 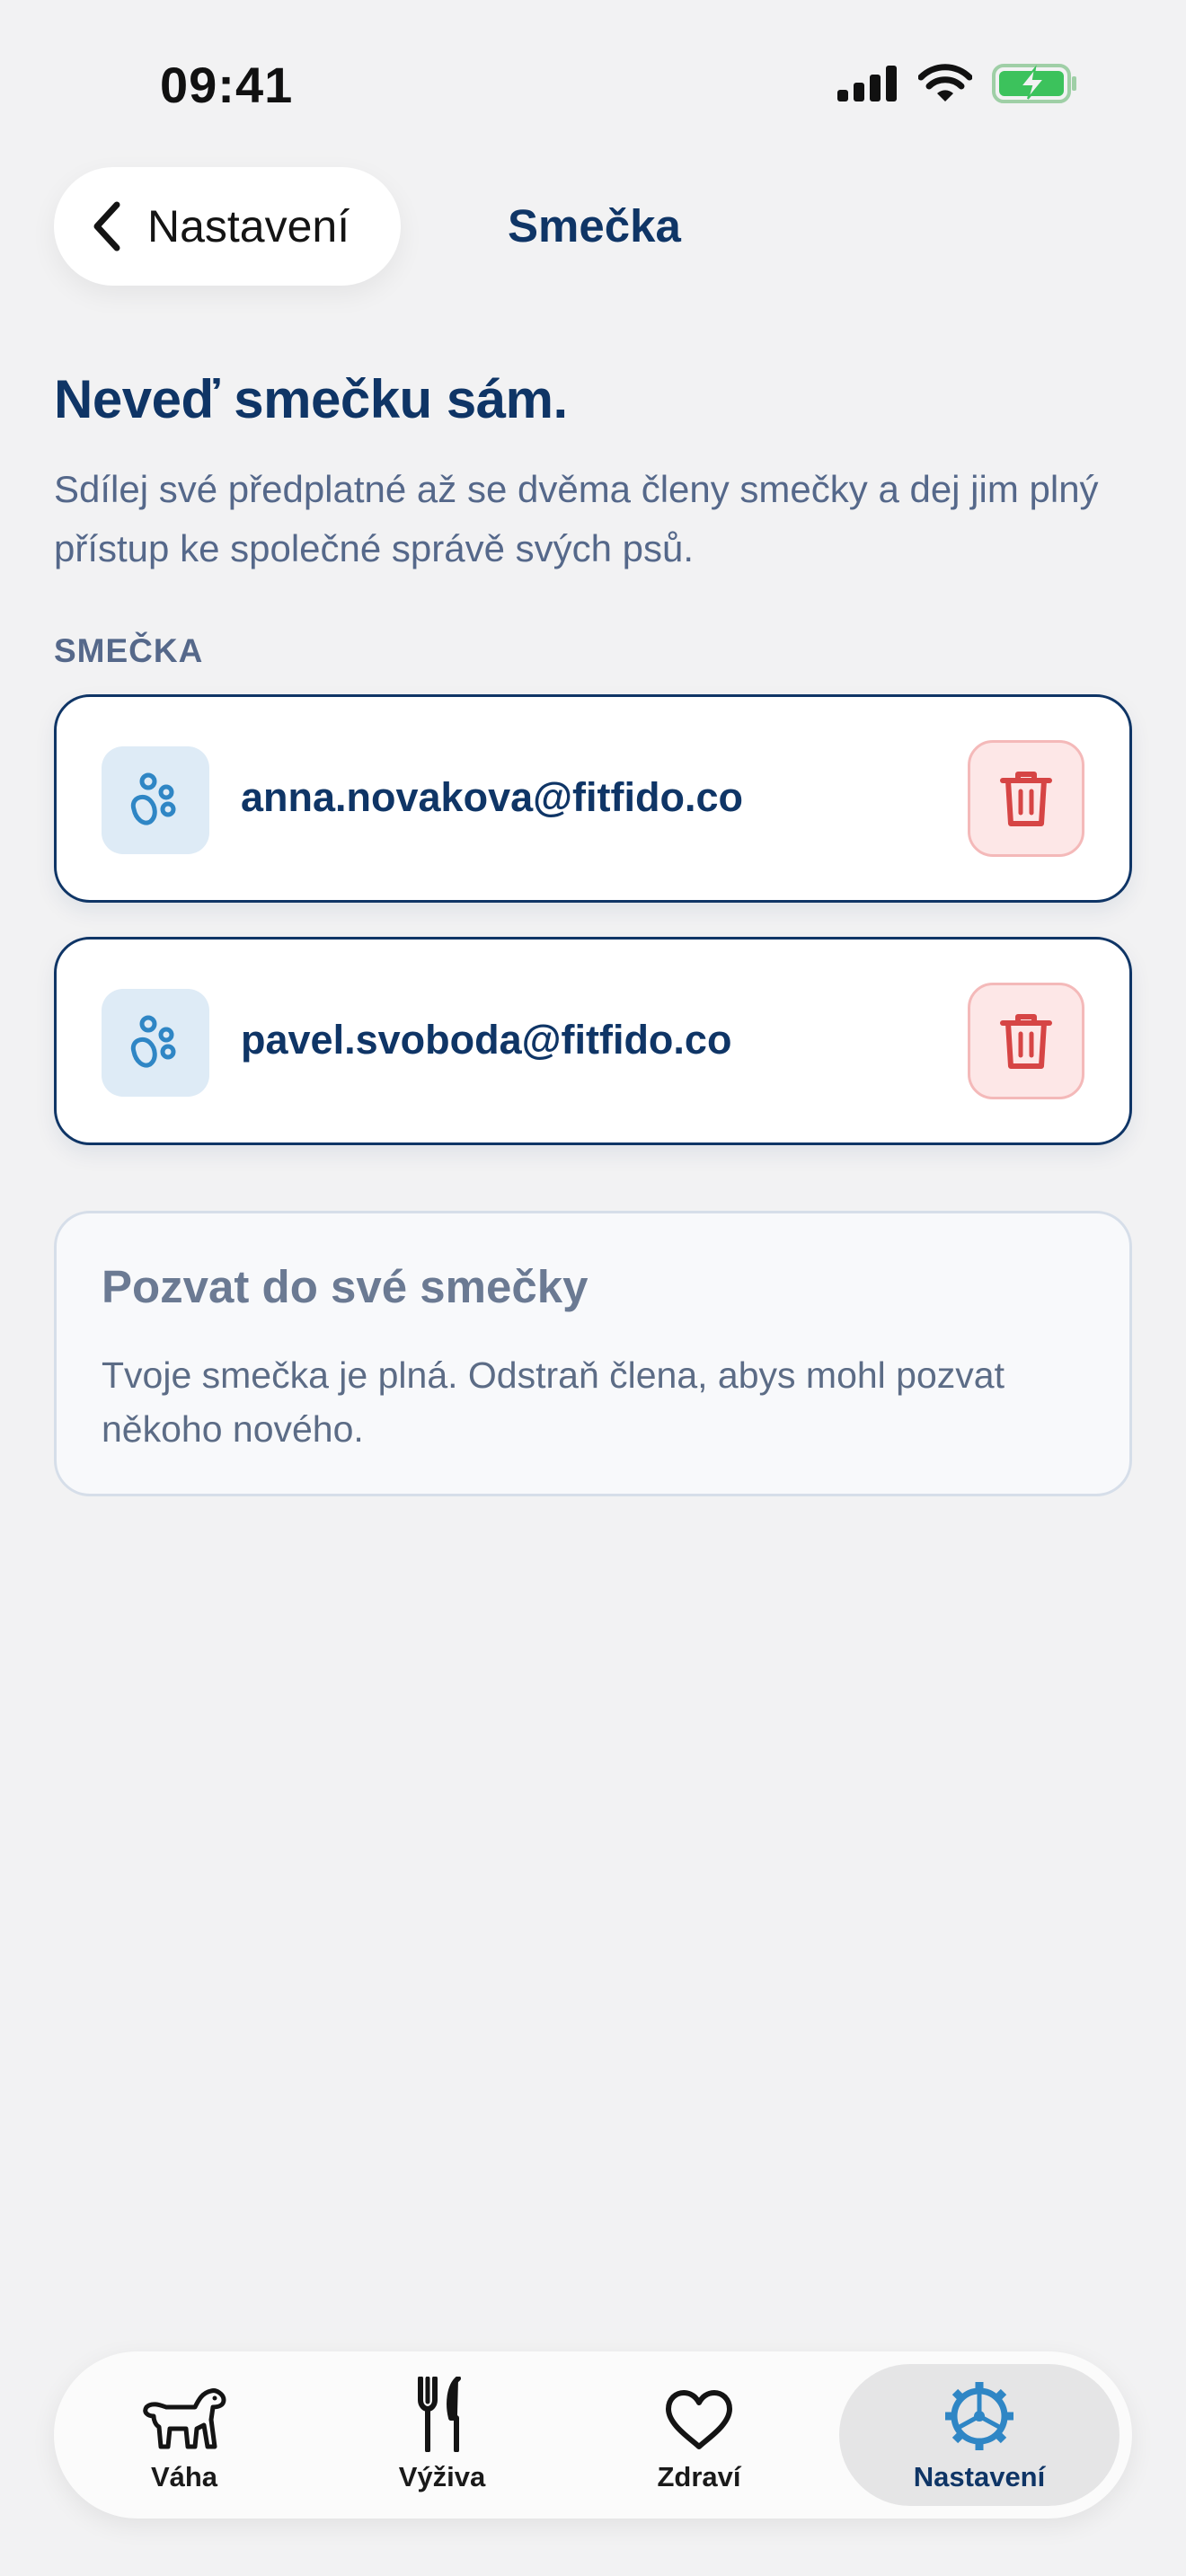 I want to click on tab-nastaveni-active: Nastavení, so click(x=980, y=2435).